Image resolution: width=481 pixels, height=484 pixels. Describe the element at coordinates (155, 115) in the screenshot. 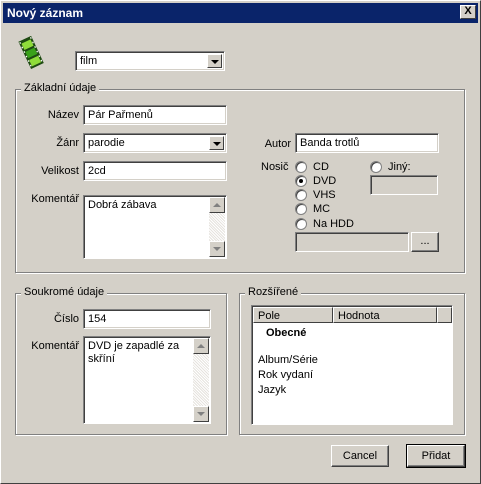

I see `name-field: Pár Pařmenů` at that location.